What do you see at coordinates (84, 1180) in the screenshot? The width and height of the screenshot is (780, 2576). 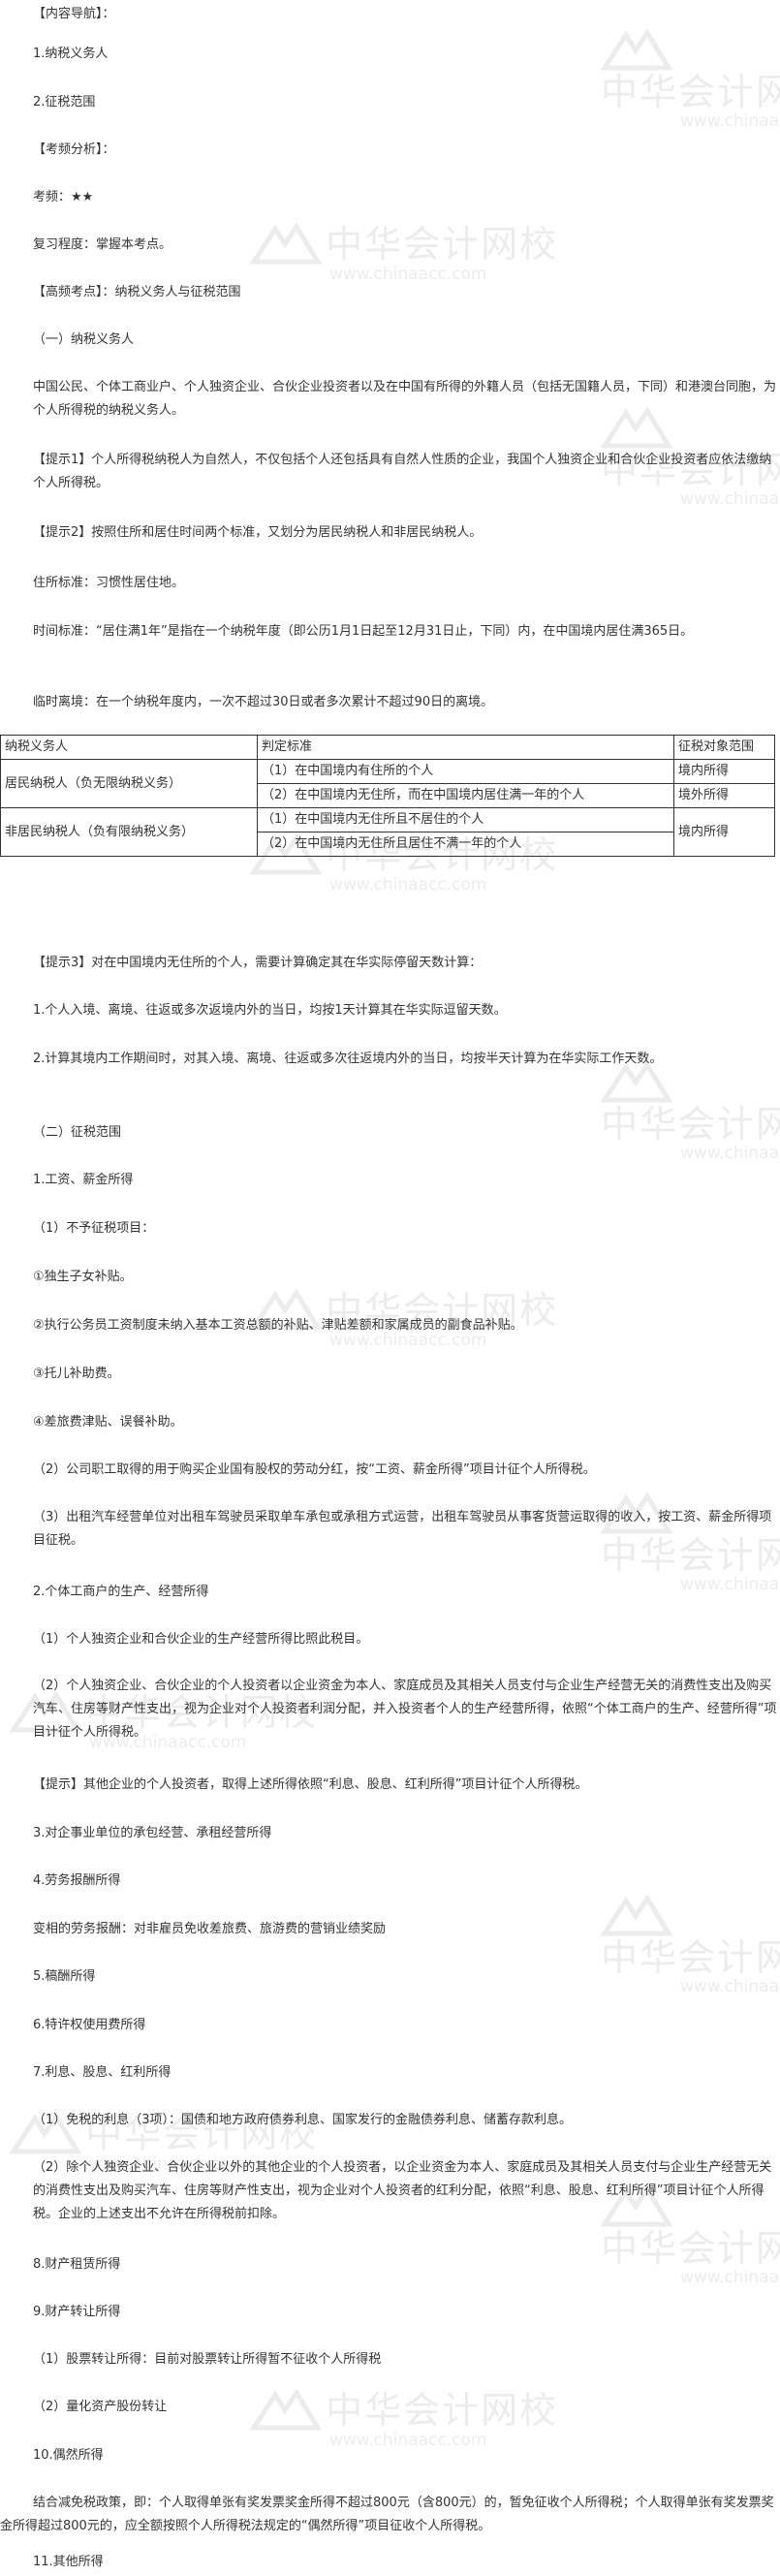 I see `item-heading: 1.工资、薪金所得` at bounding box center [84, 1180].